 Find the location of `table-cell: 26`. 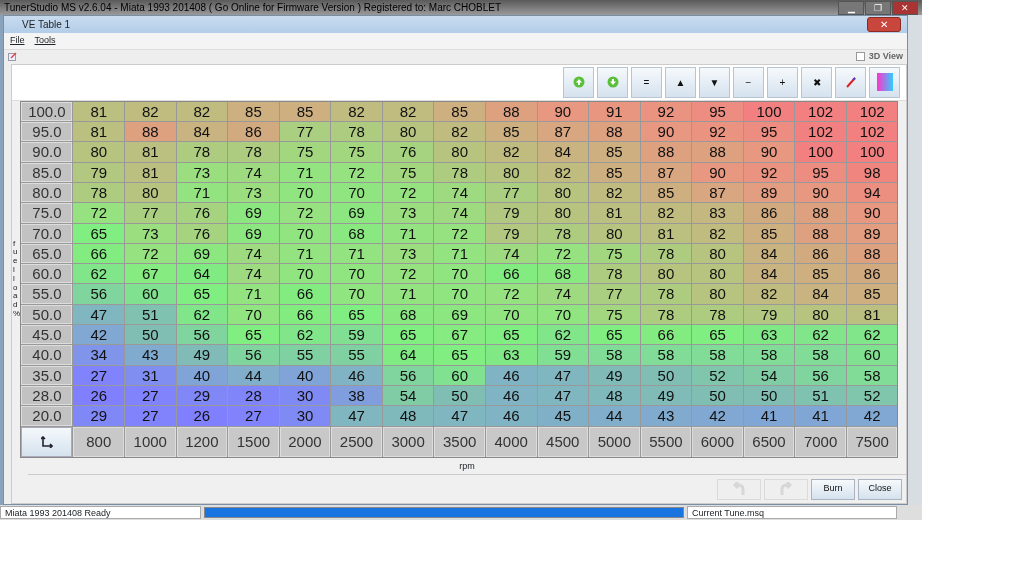

table-cell: 26 is located at coordinates (98, 395).